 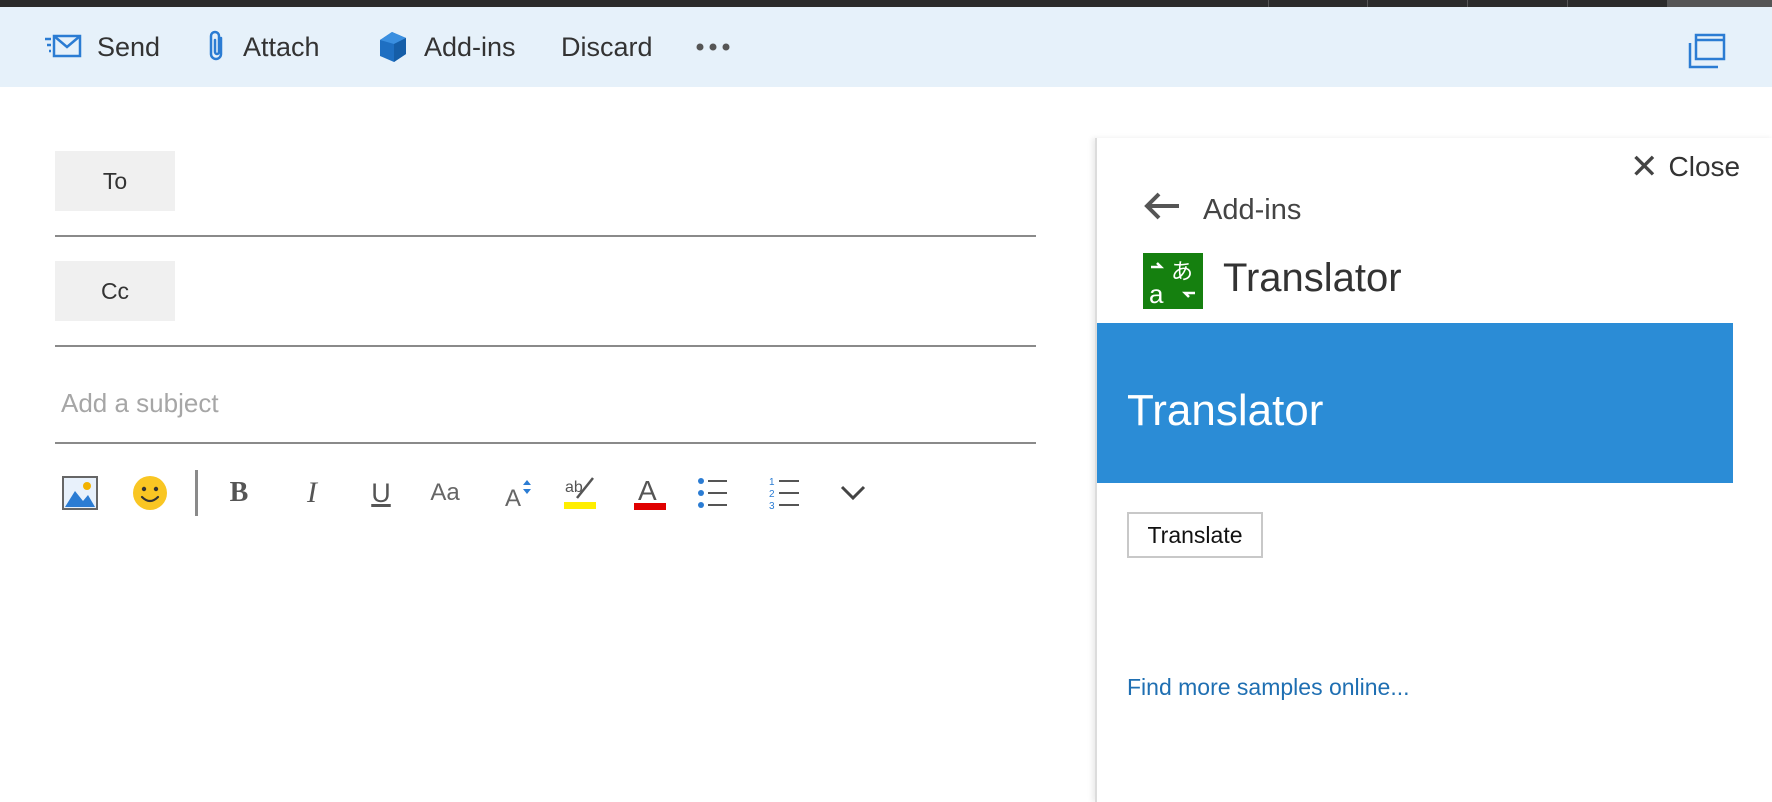 What do you see at coordinates (1225, 410) in the screenshot?
I see `banner-title: Translator` at bounding box center [1225, 410].